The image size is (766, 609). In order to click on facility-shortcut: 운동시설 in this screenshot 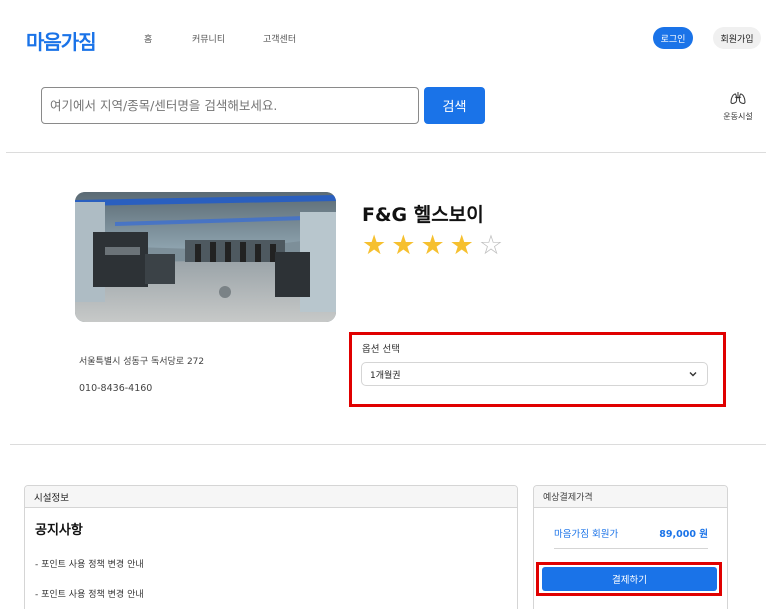, I will do `click(738, 106)`.